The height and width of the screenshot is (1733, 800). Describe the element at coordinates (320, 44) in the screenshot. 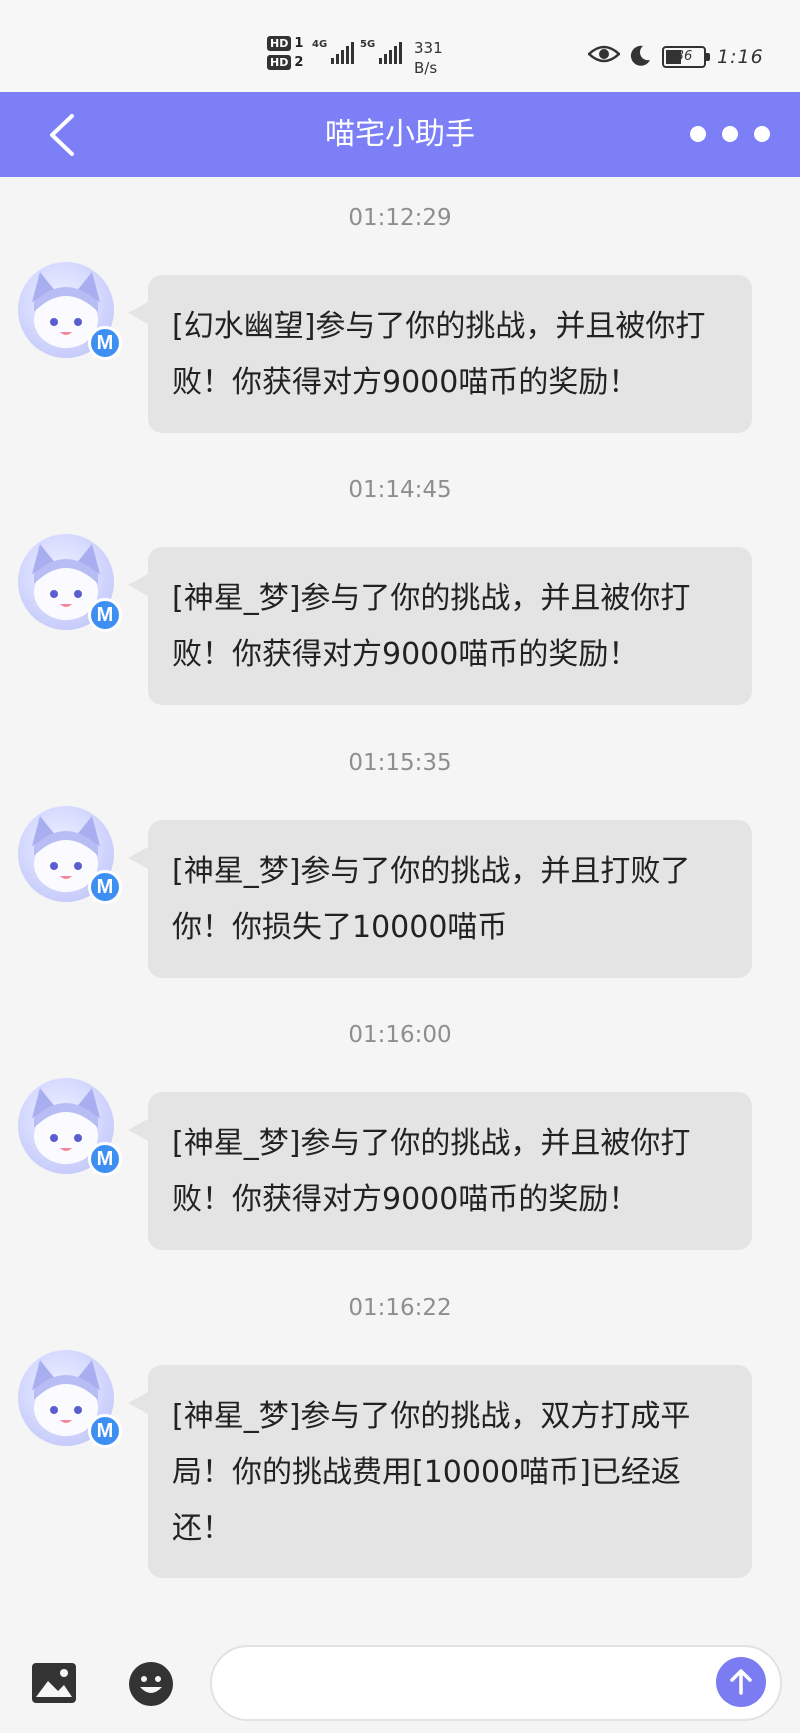

I see `net1-label: 4G` at that location.